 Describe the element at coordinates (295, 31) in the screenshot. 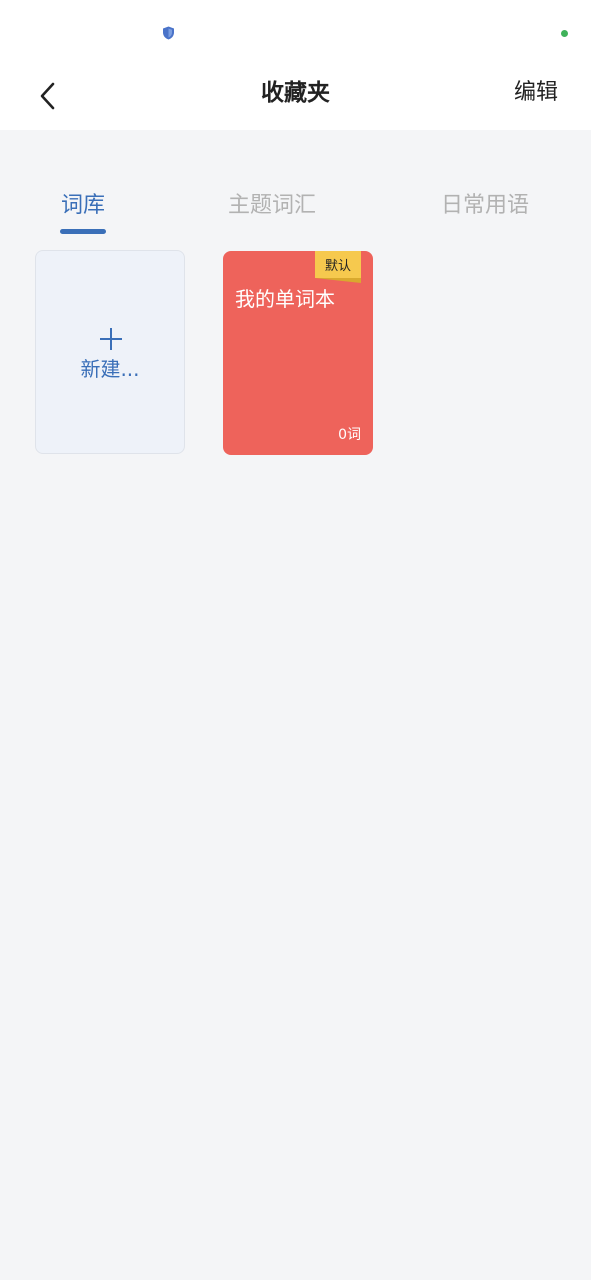

I see `status-bar` at that location.